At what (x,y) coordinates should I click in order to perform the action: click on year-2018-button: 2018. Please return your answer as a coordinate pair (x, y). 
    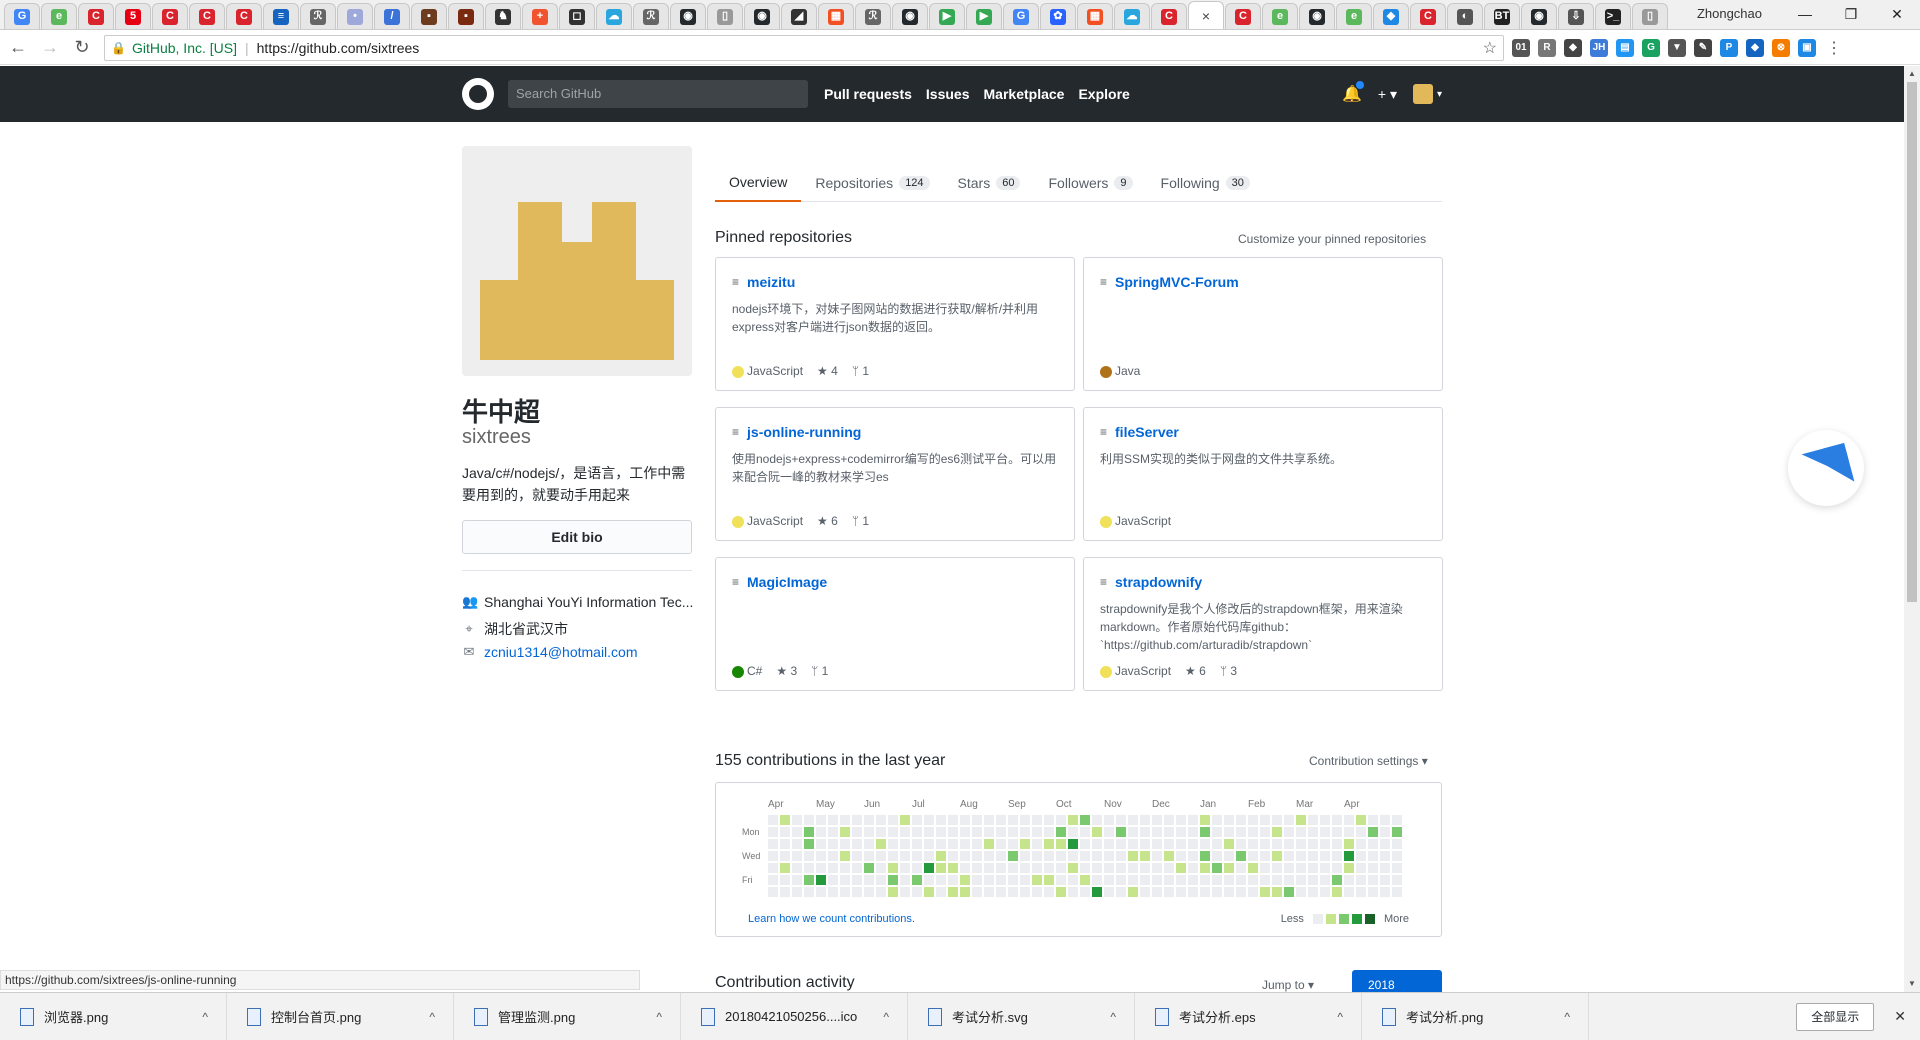
    Looking at the image, I should click on (1397, 982).